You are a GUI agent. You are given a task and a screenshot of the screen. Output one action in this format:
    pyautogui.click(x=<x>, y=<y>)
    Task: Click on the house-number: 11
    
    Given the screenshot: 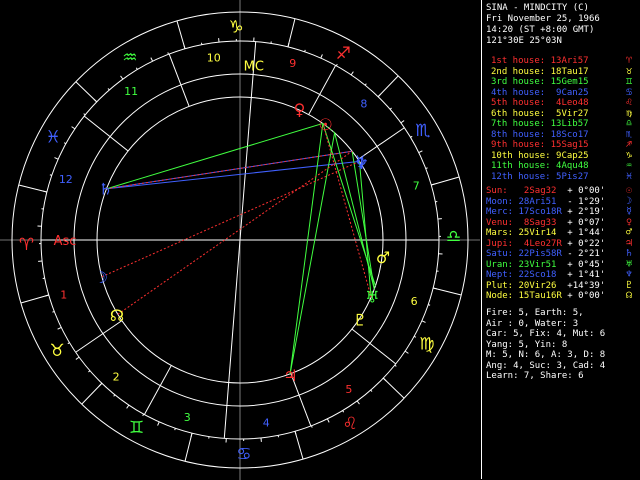 What is the action you would take?
    pyautogui.click(x=131, y=91)
    